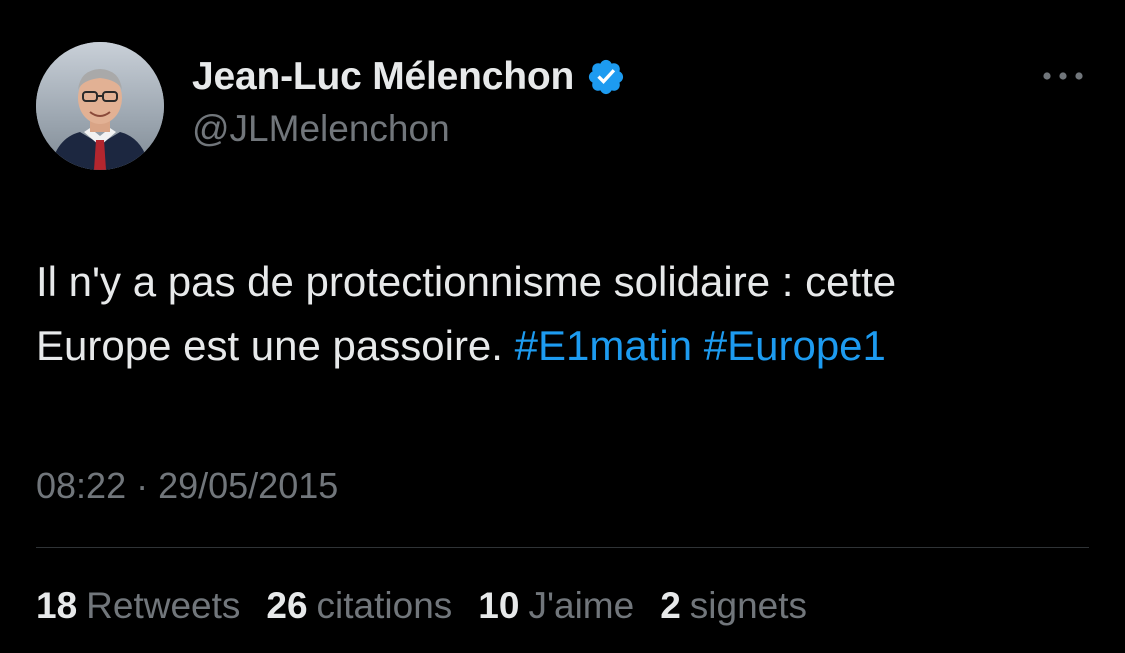  What do you see at coordinates (163, 605) in the screenshot?
I see `stat-label: Retweets` at bounding box center [163, 605].